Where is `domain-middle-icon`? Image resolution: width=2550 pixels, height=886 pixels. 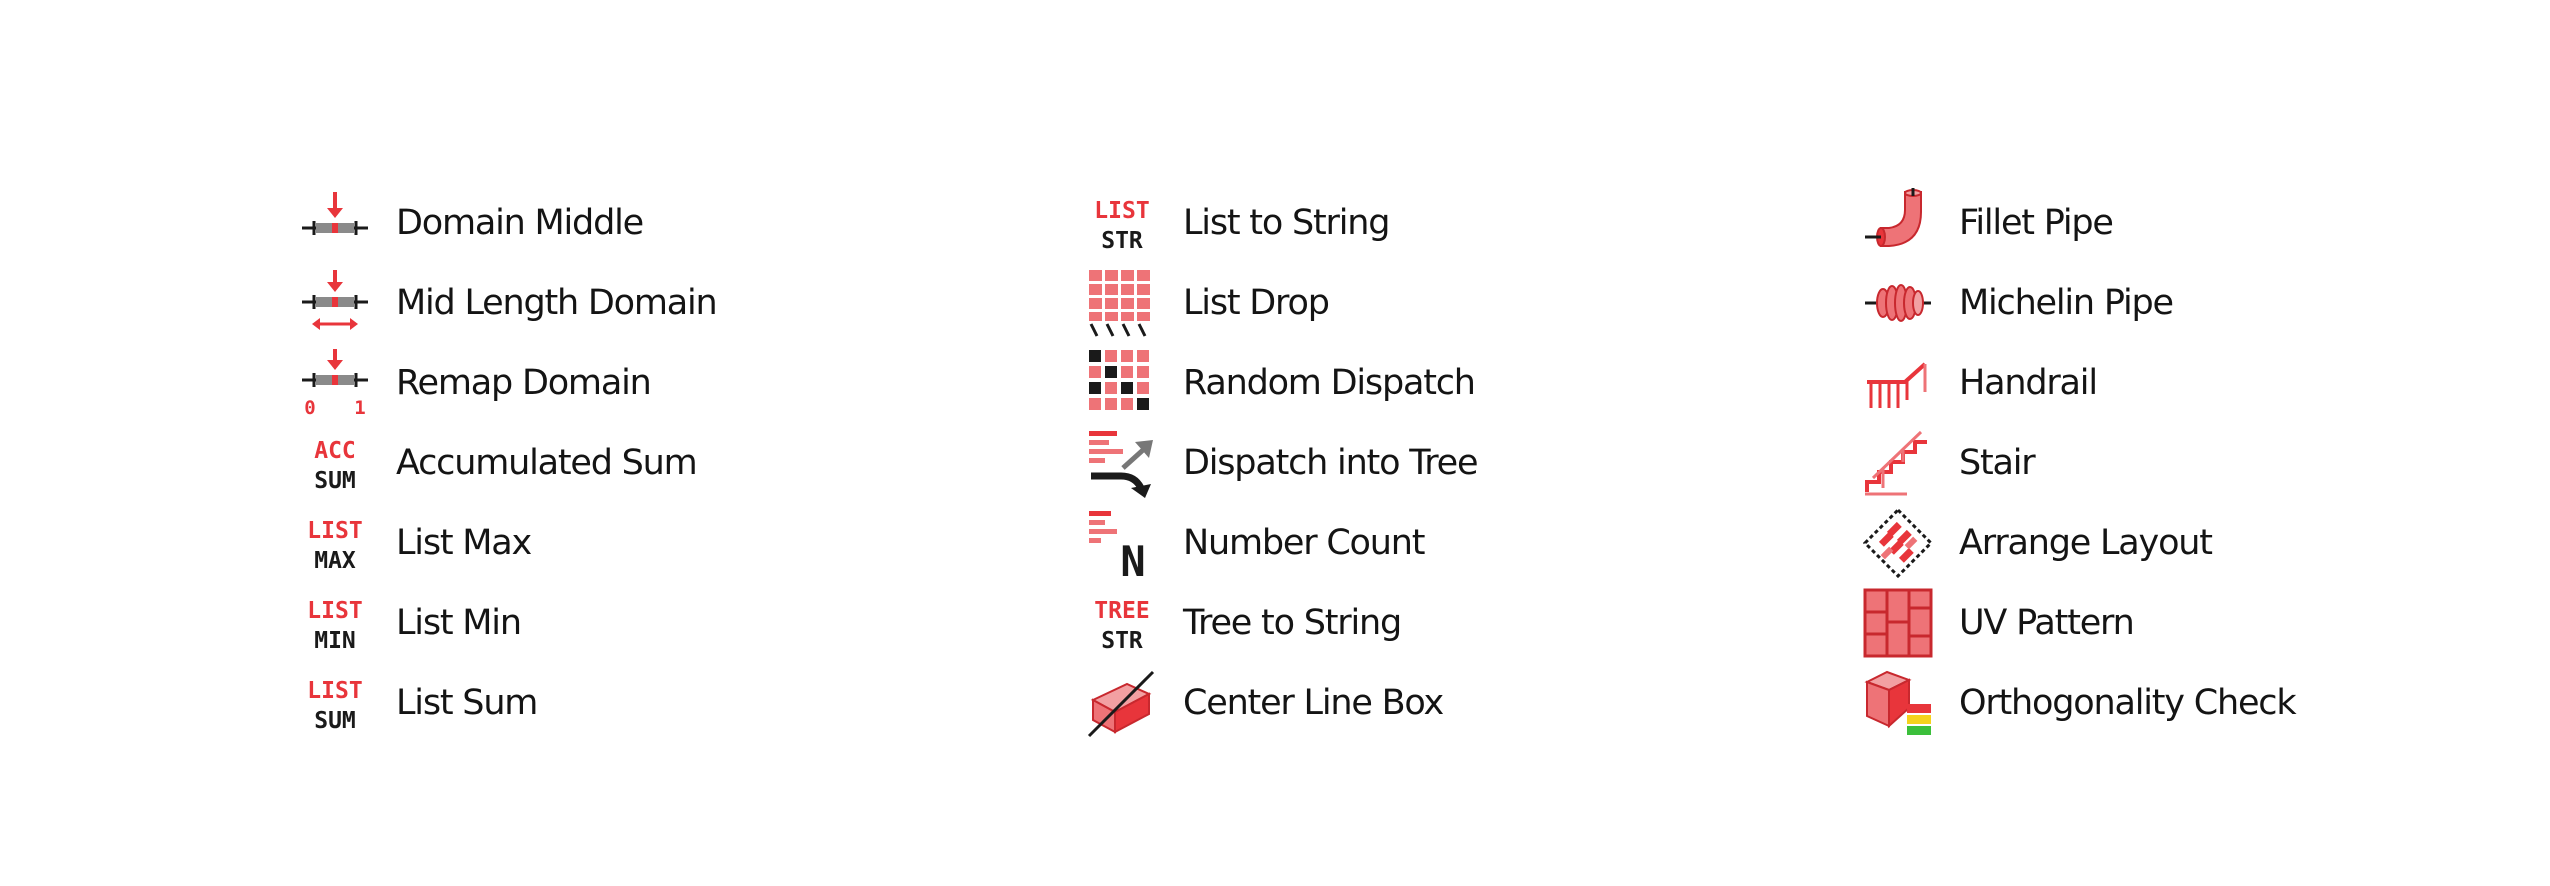
domain-middle-icon is located at coordinates (335, 223).